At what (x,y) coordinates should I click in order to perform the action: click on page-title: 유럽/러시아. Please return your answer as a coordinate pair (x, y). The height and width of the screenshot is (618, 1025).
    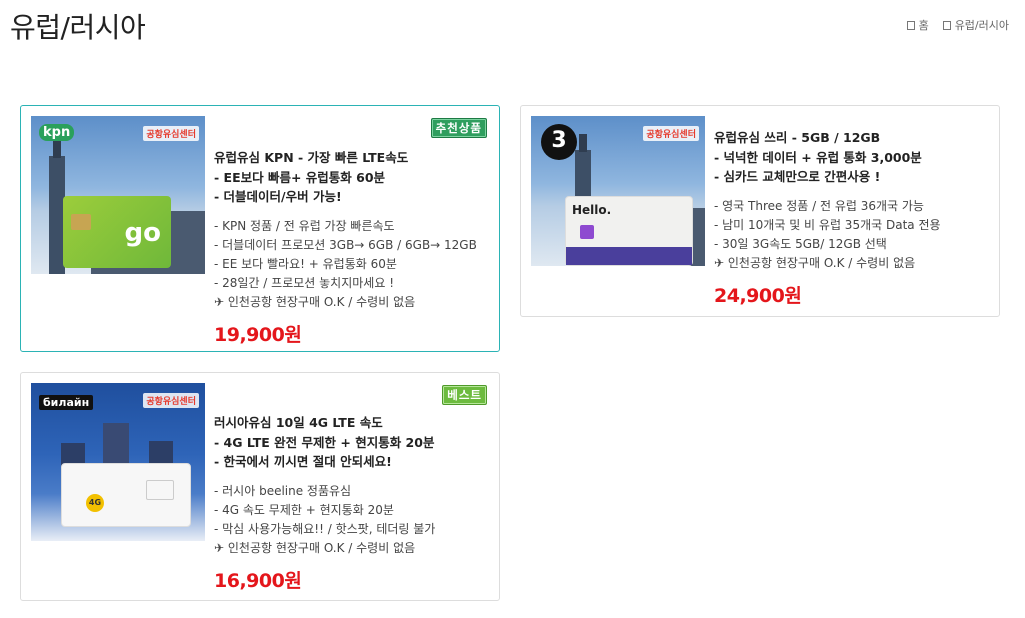
    Looking at the image, I should click on (78, 27).